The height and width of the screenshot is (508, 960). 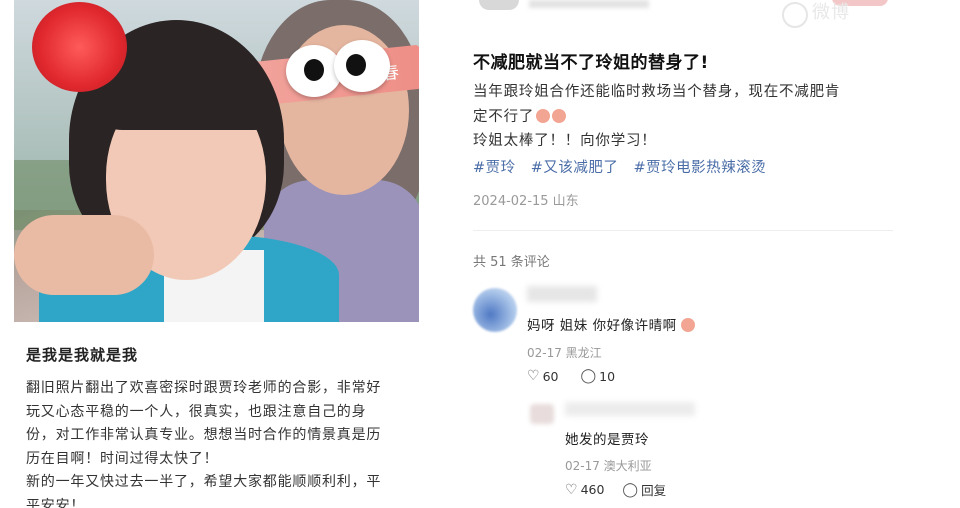 What do you see at coordinates (608, 466) in the screenshot?
I see `reply-date-location: 02-17 澳大利亚` at bounding box center [608, 466].